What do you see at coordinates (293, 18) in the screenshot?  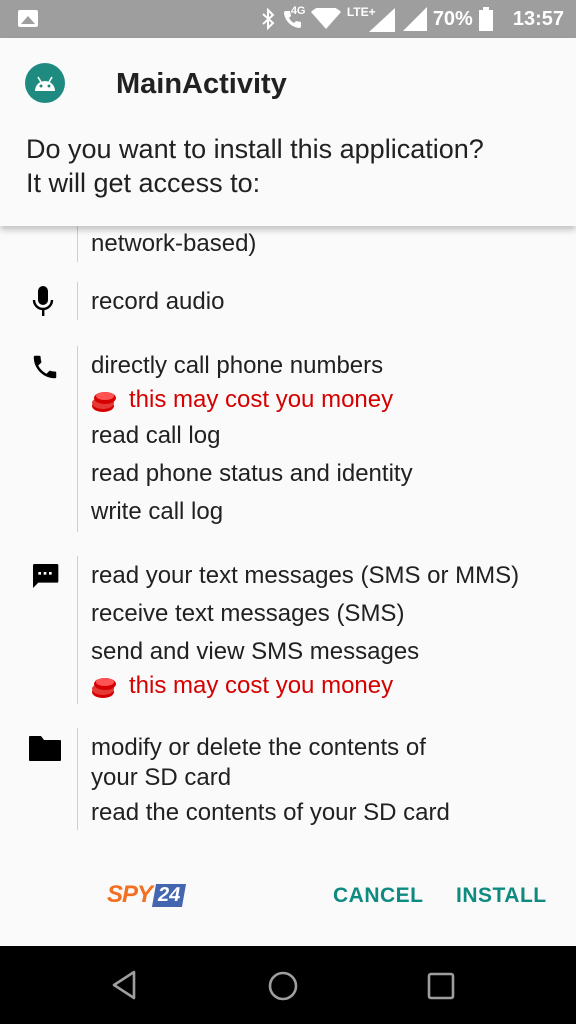 I see `call-signal-icon: 4G` at bounding box center [293, 18].